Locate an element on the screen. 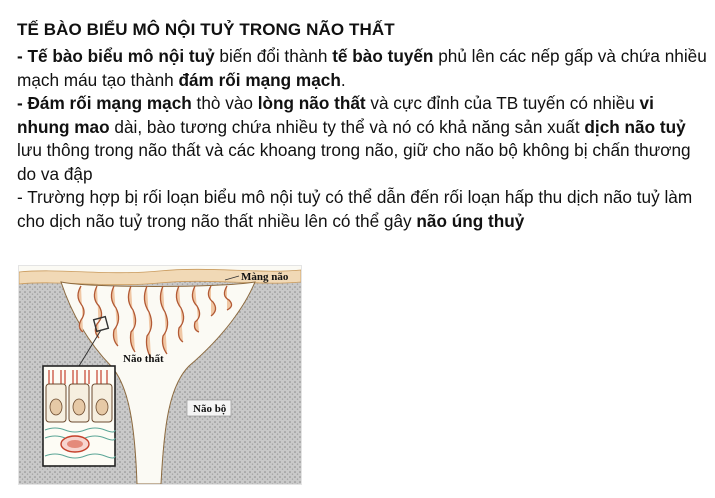  text-run: thò vào is located at coordinates (224, 103).